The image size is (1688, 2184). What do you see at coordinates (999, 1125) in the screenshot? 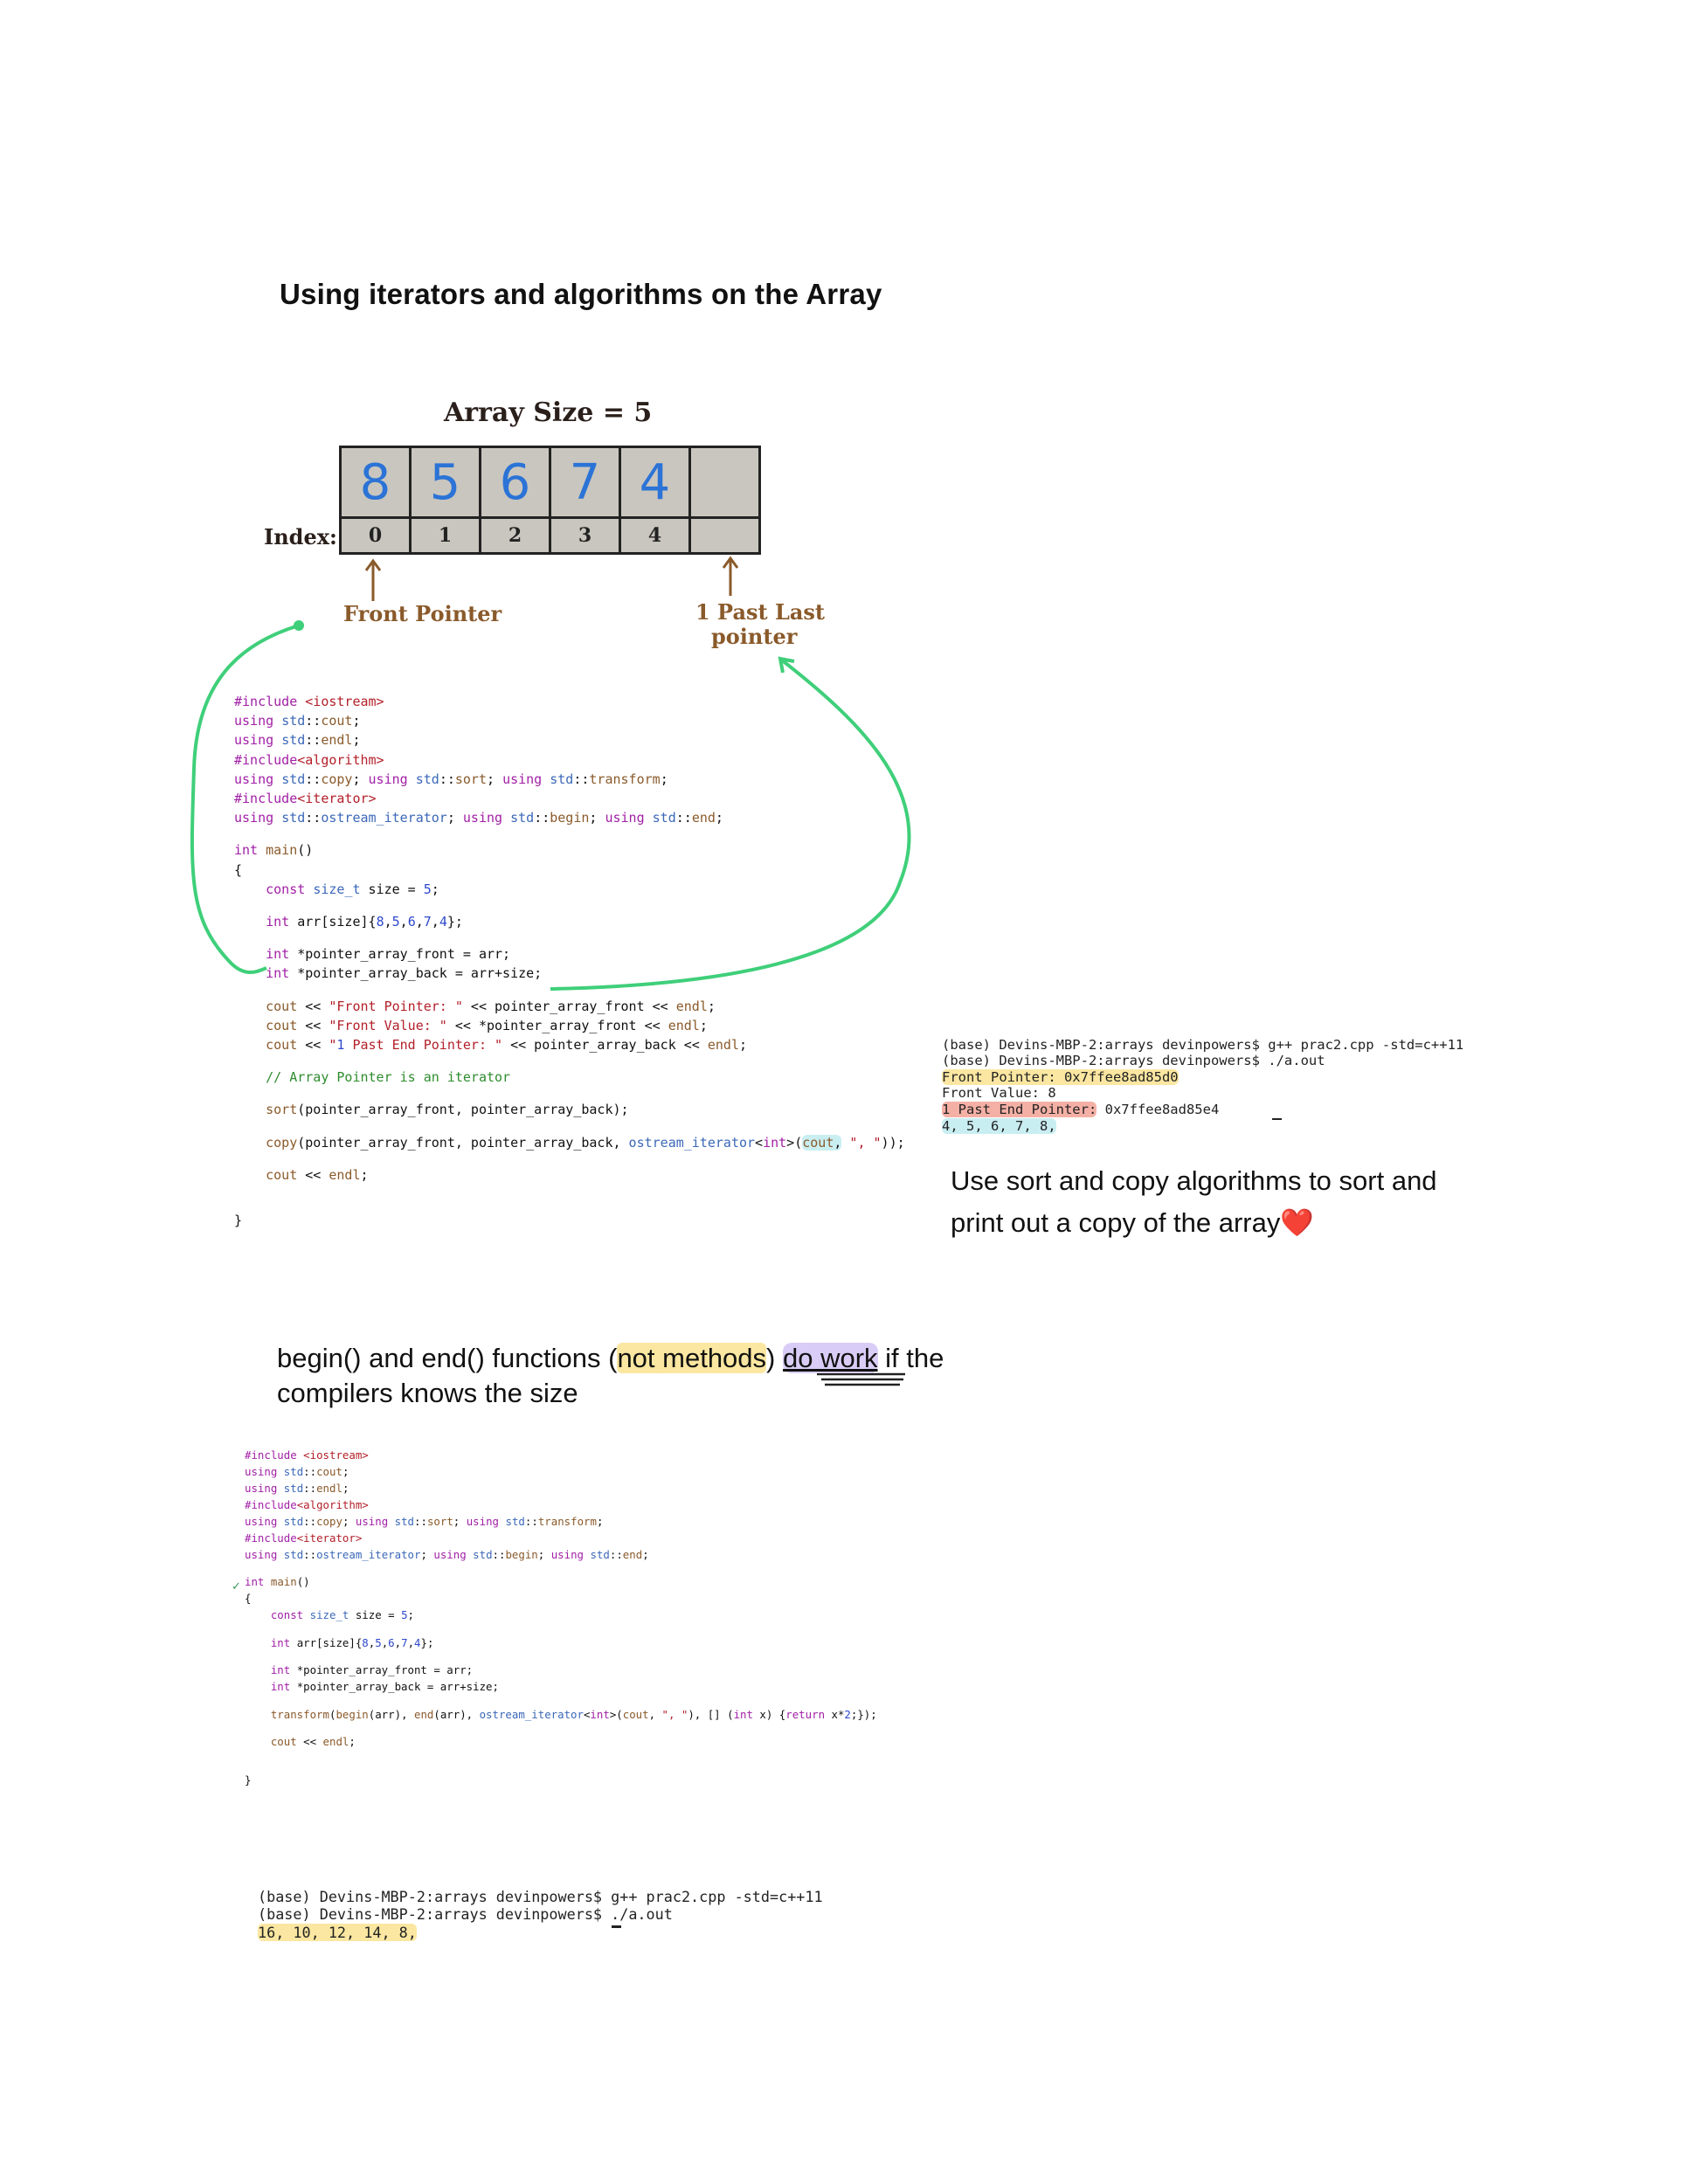
I see `sorted-output: 4, 5, 6, 7, 8,` at bounding box center [999, 1125].